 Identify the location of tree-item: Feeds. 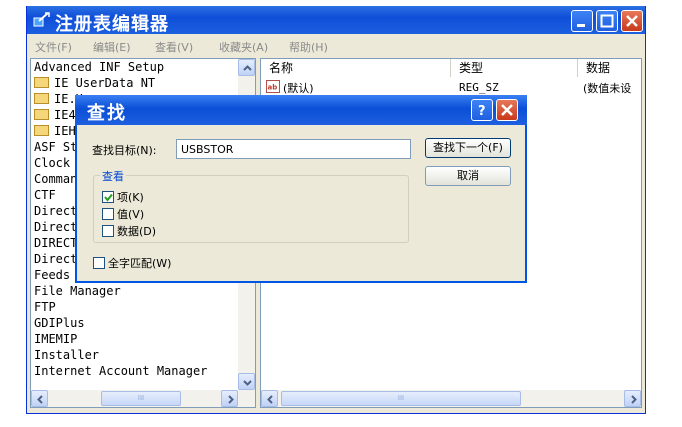
(52, 276).